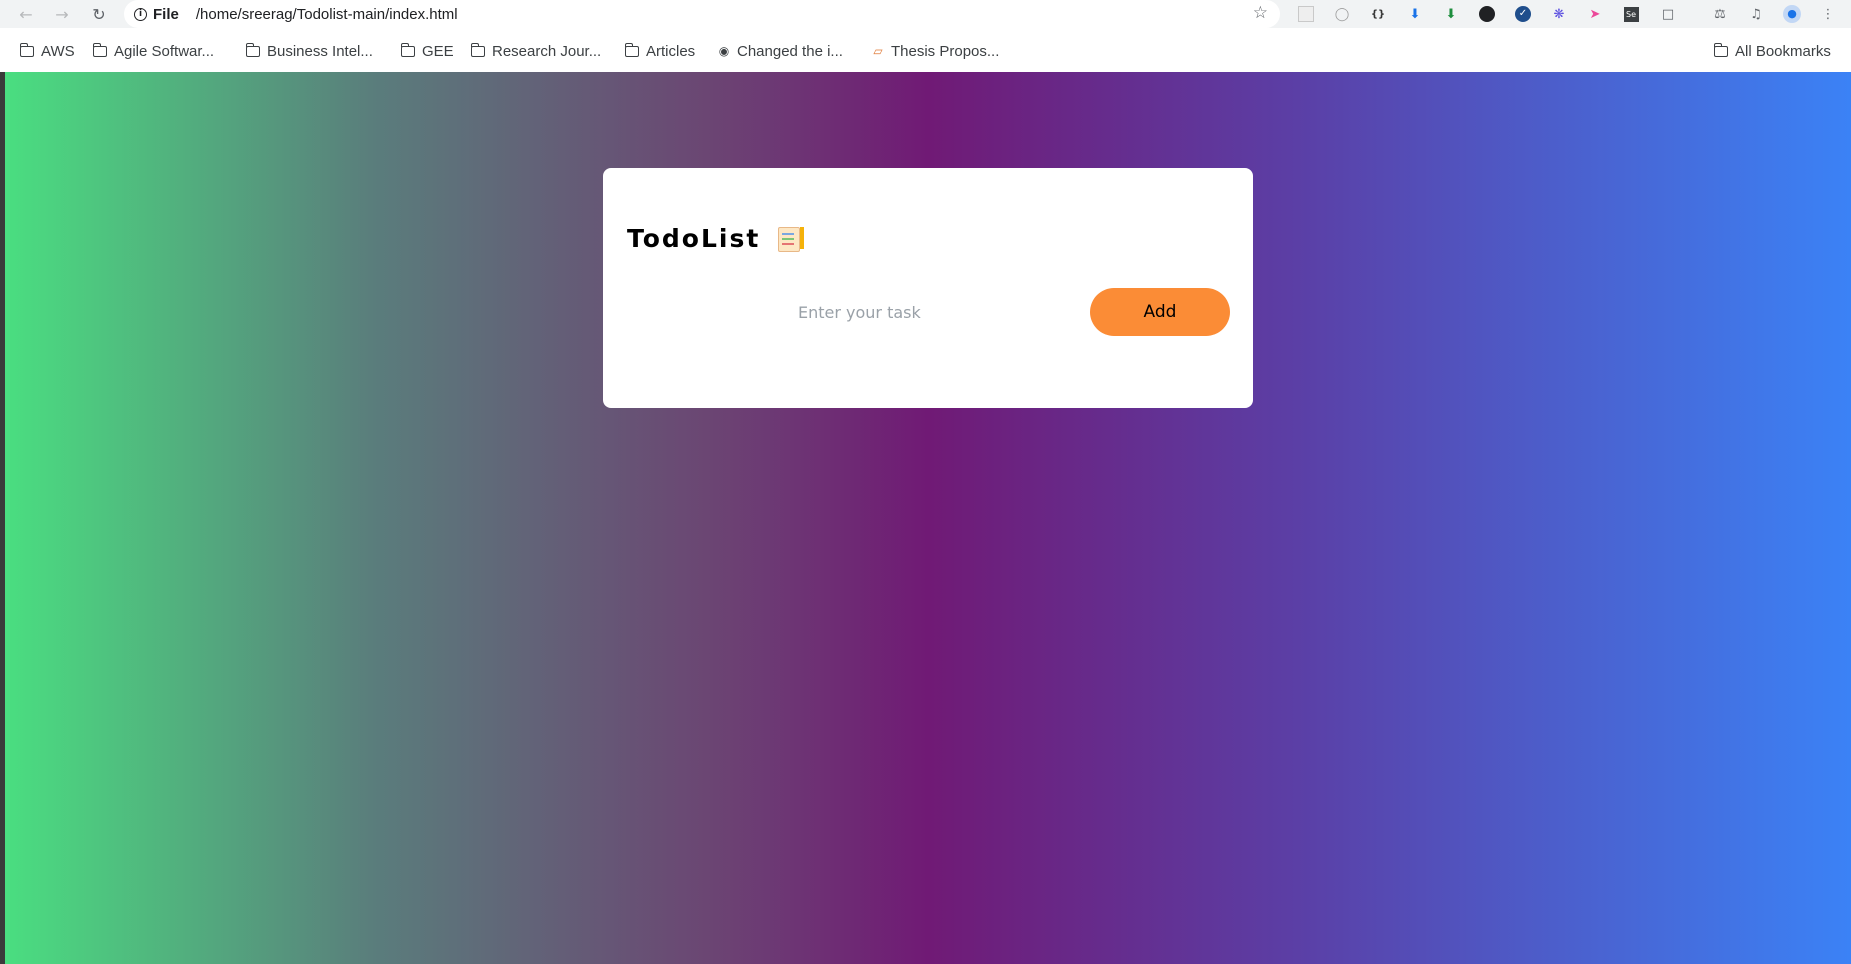 Image resolution: width=1851 pixels, height=964 pixels. I want to click on extension-icon: ➤, so click(1595, 14).